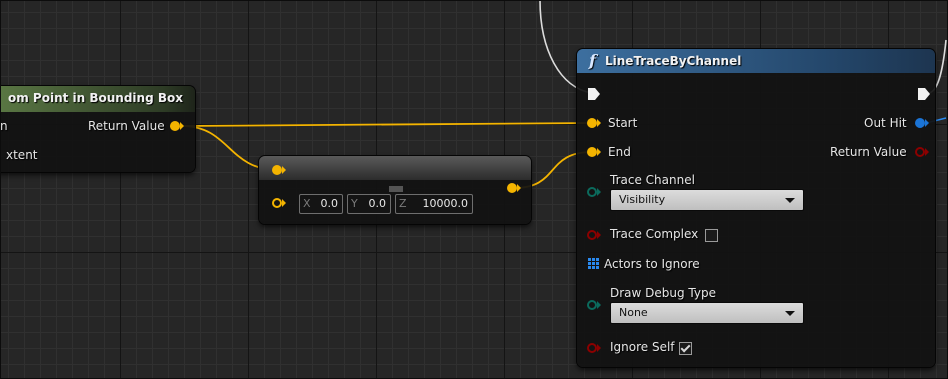 This screenshot has height=379, width=948. Describe the element at coordinates (594, 305) in the screenshot. I see `draw-debug-type-pin` at that location.